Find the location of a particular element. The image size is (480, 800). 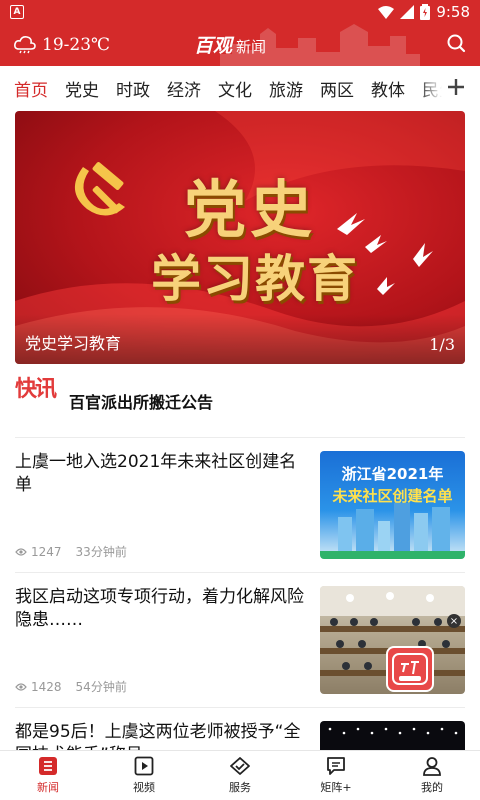

video-icon is located at coordinates (144, 766).